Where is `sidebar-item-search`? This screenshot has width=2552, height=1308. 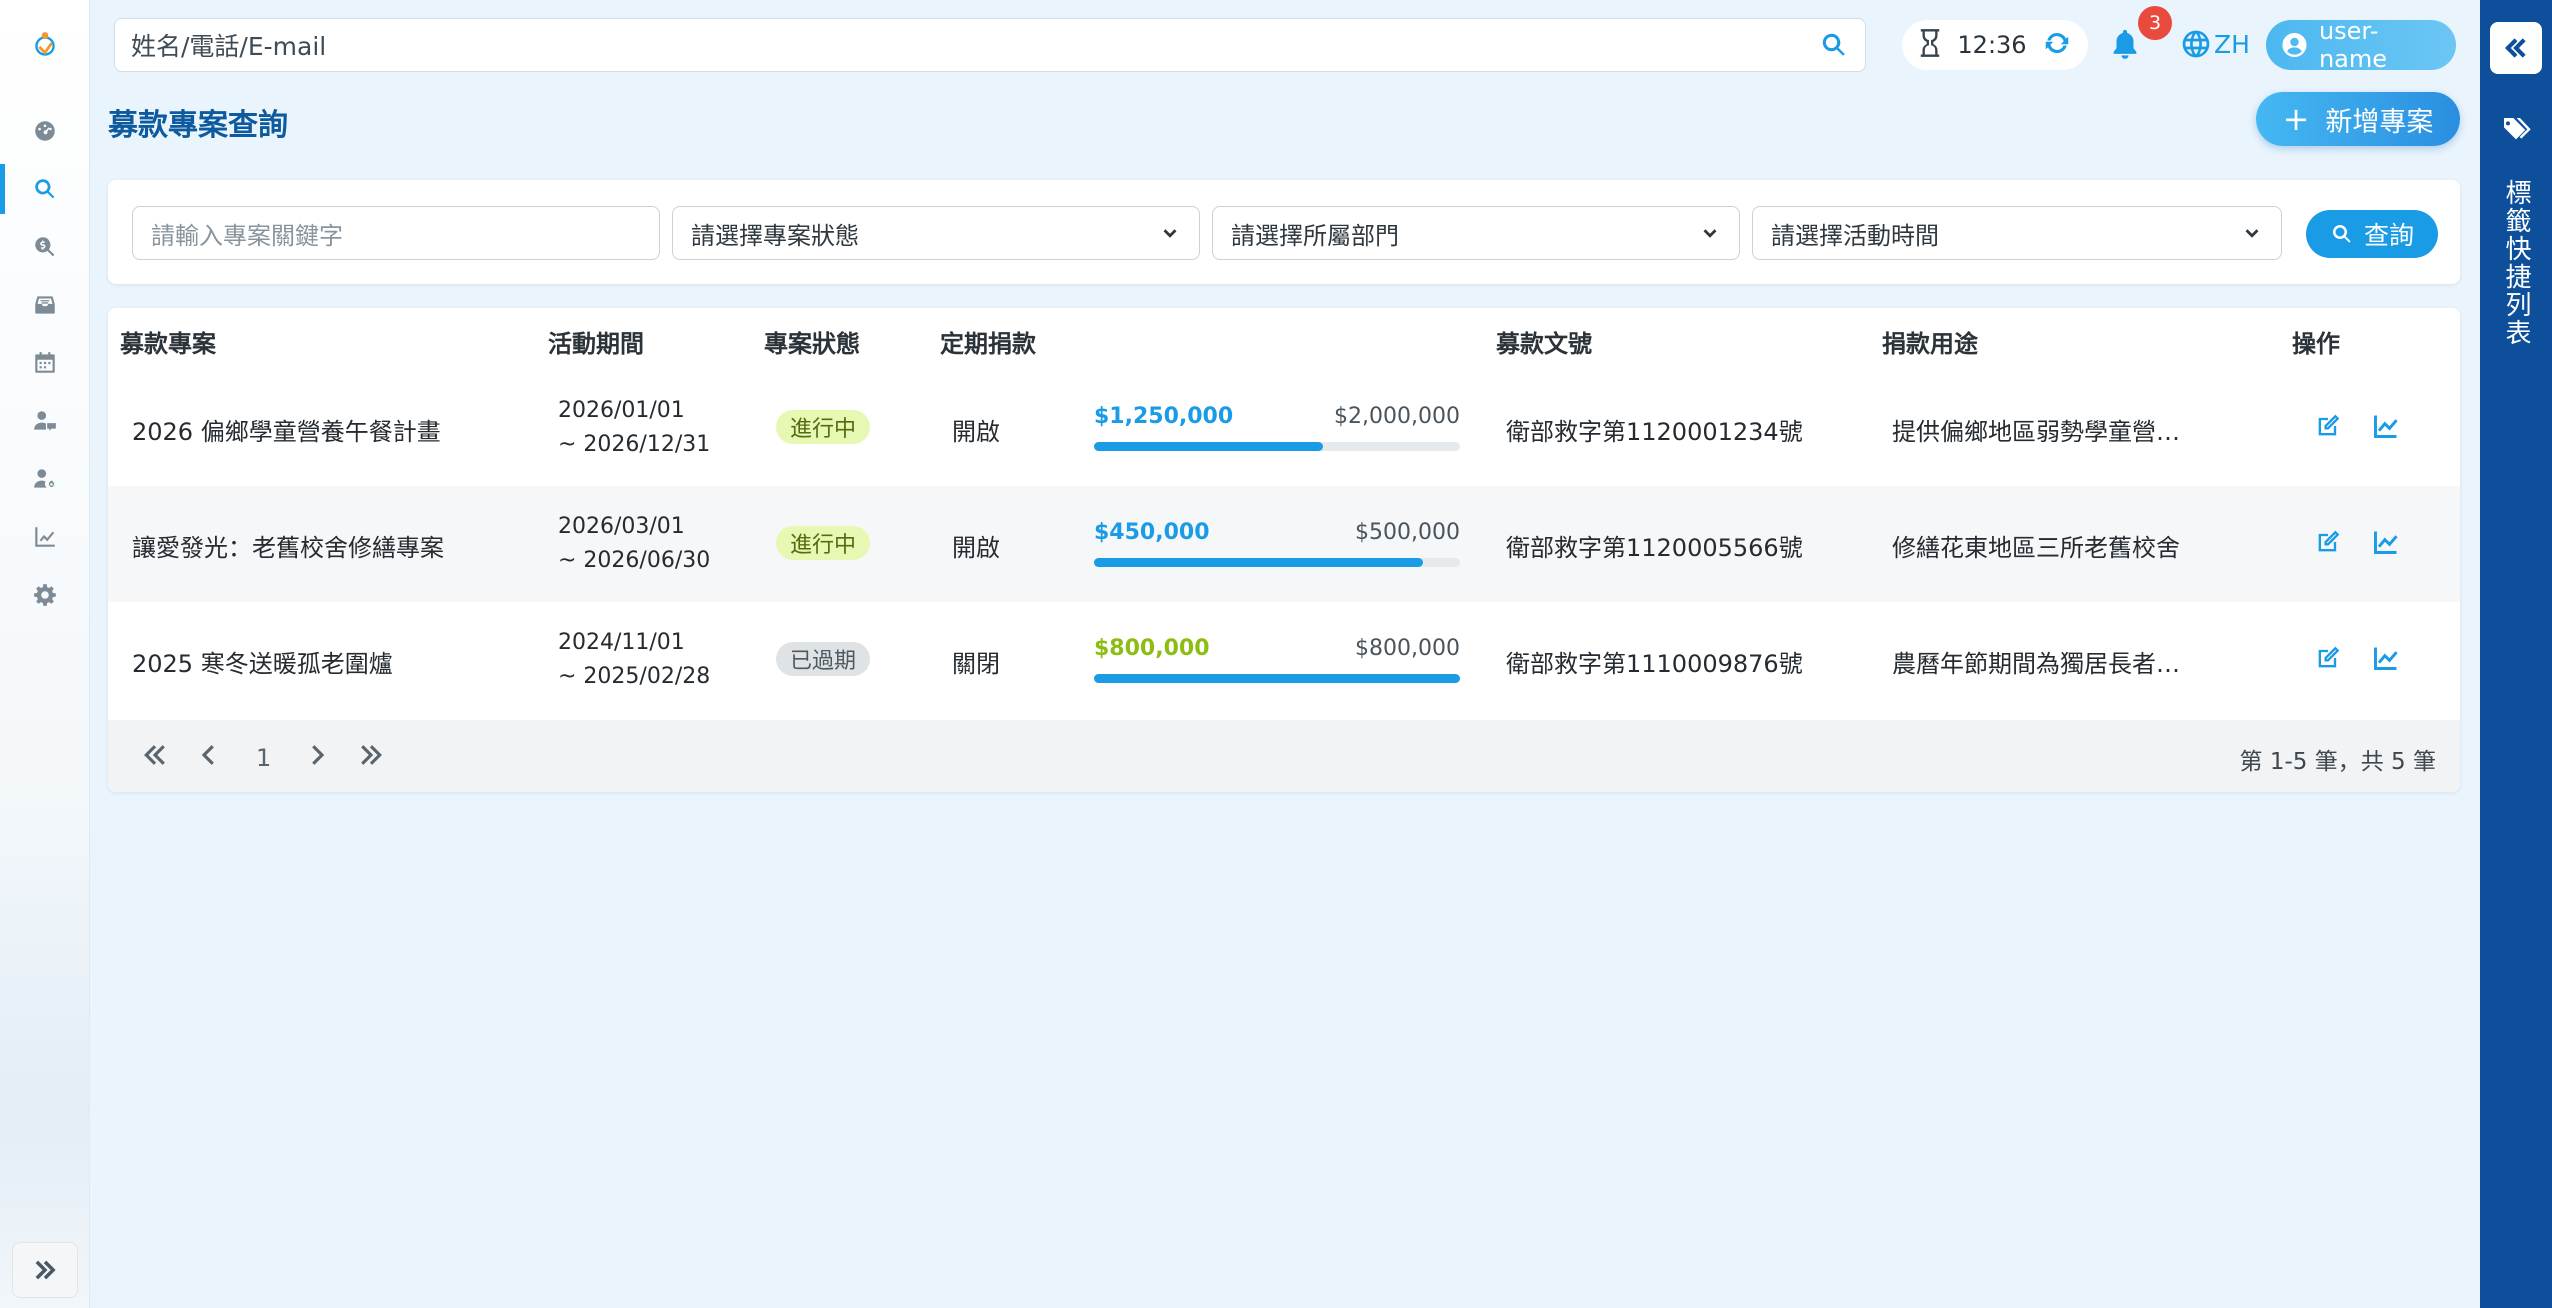 sidebar-item-search is located at coordinates (45, 189).